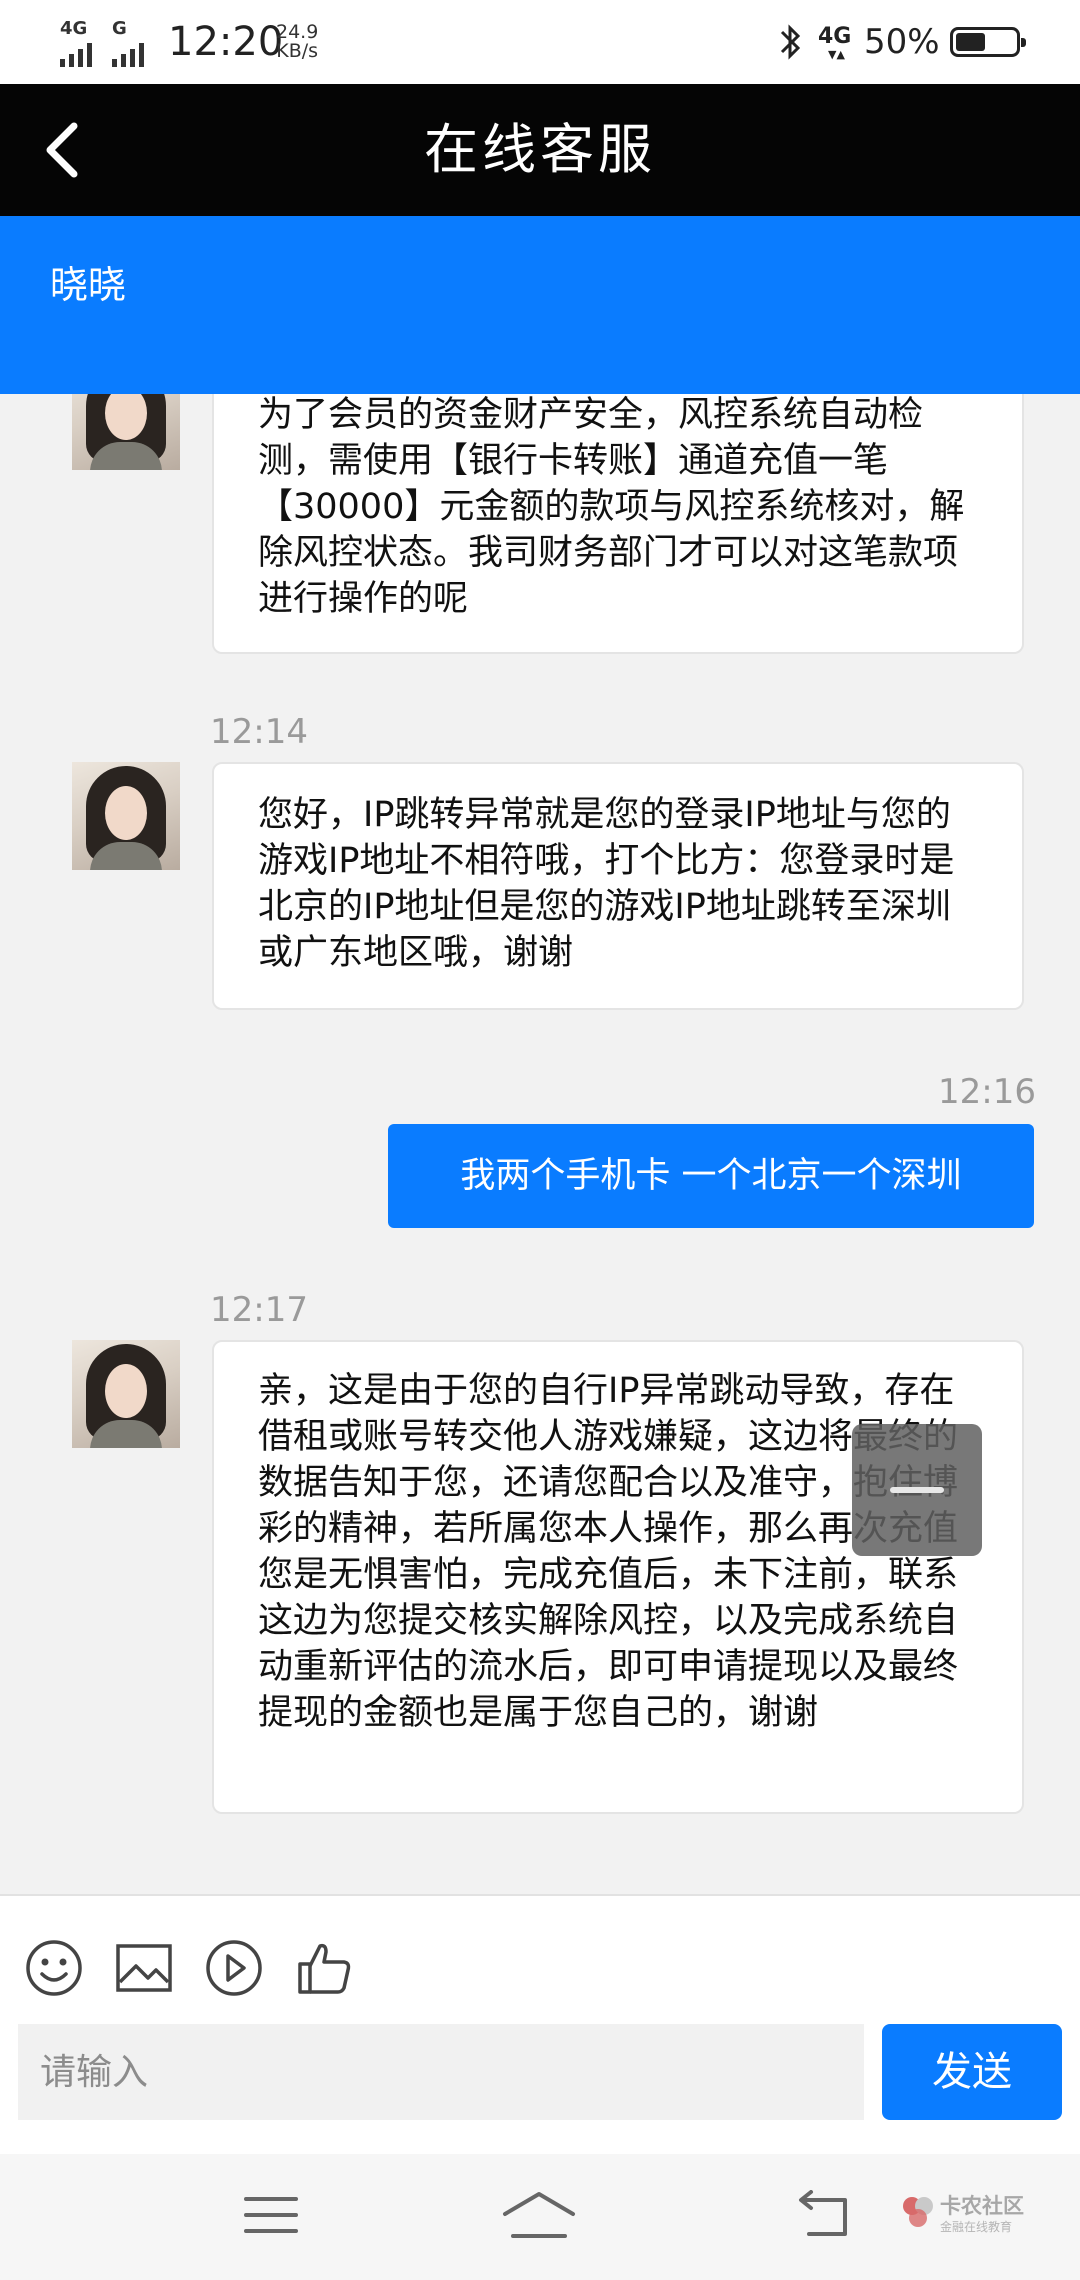 The height and width of the screenshot is (2280, 1080). I want to click on agent-name: 晓晓, so click(88, 285).